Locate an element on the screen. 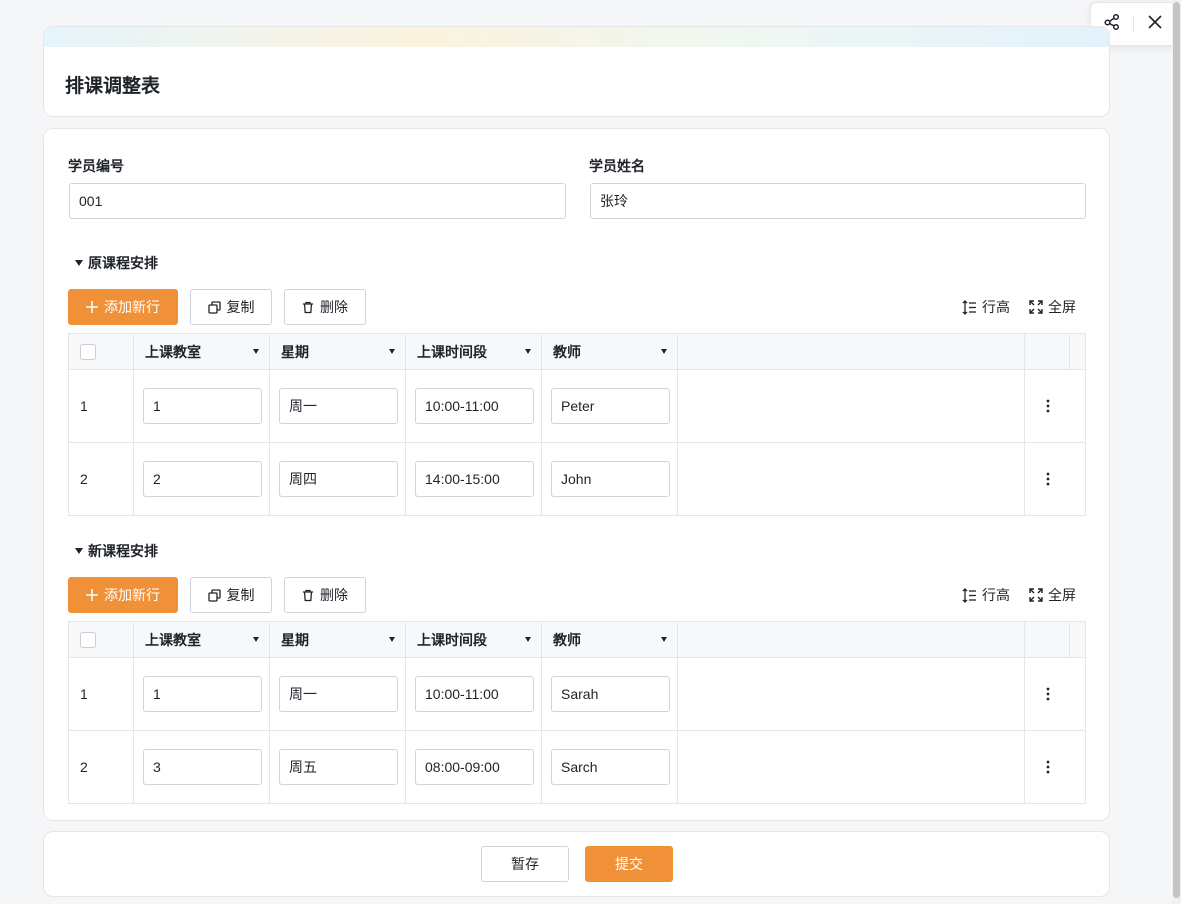  copy-label: 复制 is located at coordinates (240, 595).